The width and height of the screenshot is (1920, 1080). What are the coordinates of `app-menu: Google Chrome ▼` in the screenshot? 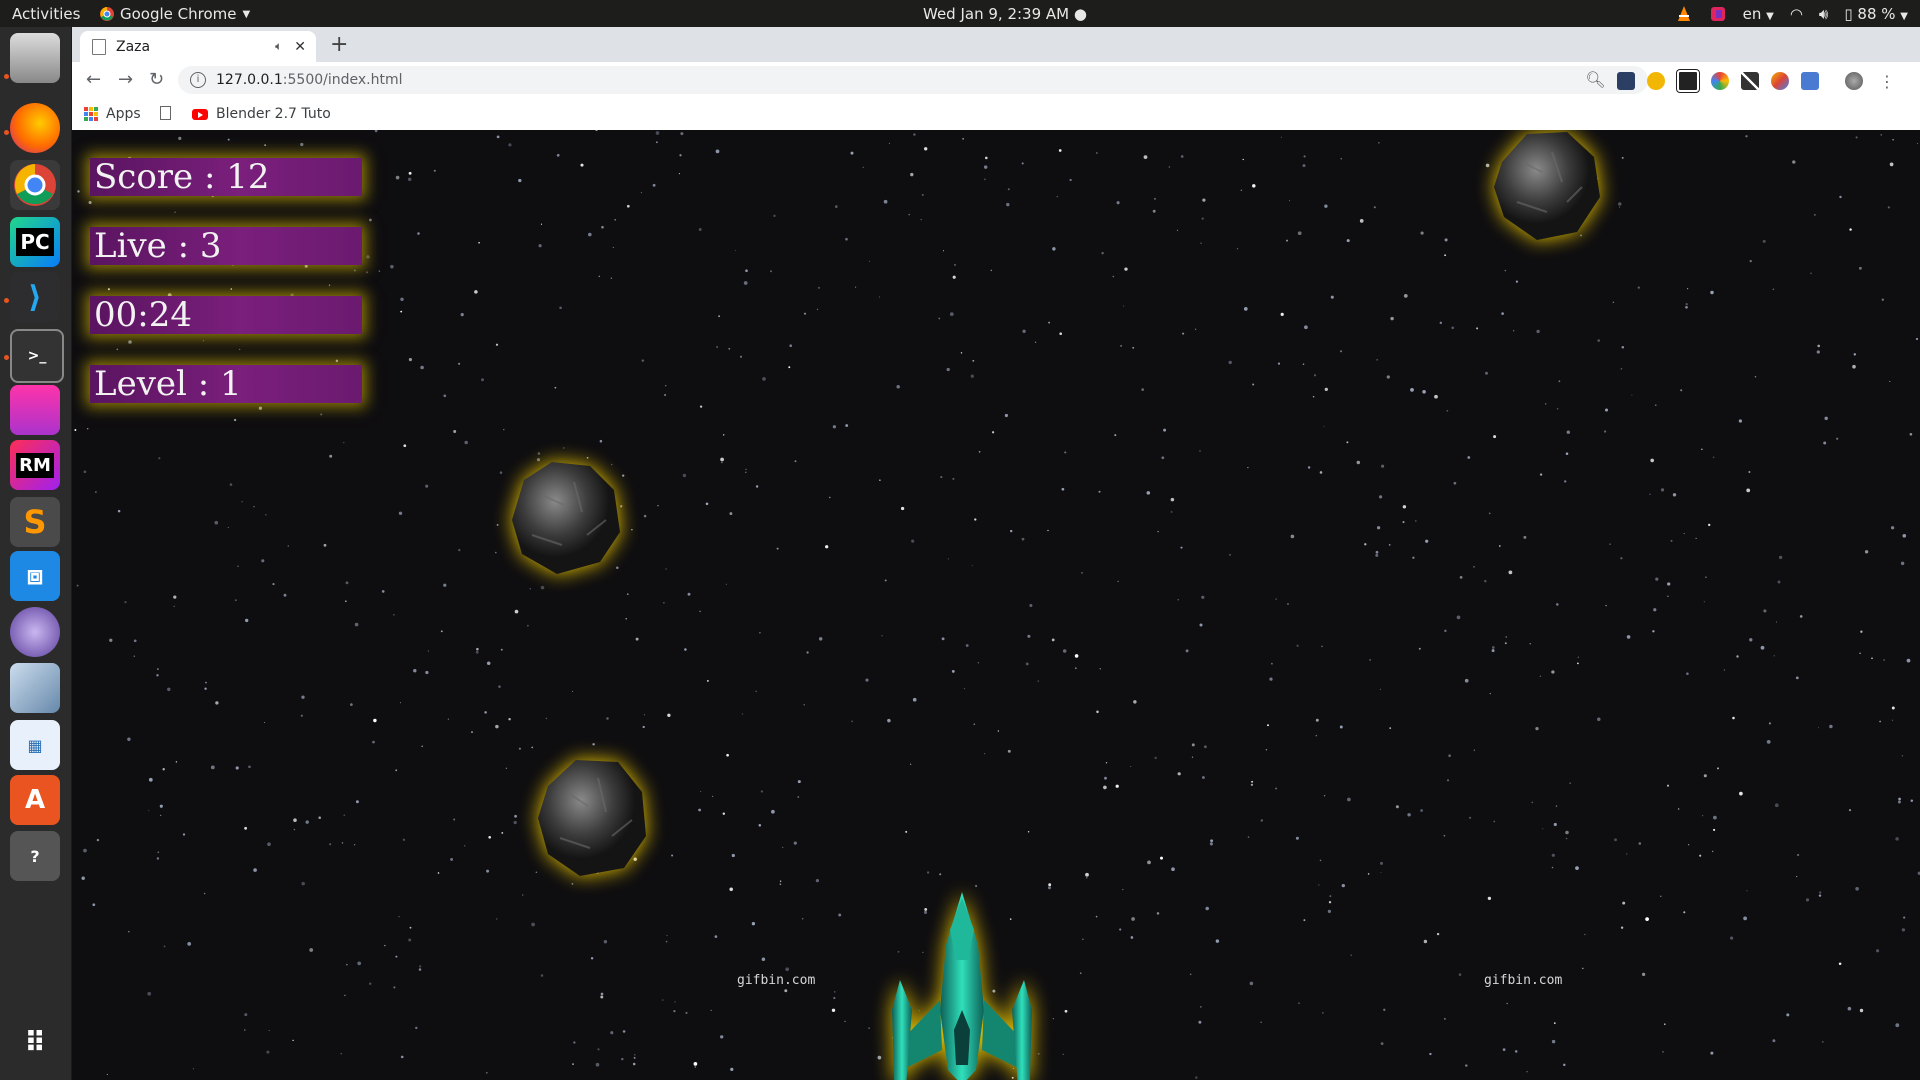 It's located at (175, 14).